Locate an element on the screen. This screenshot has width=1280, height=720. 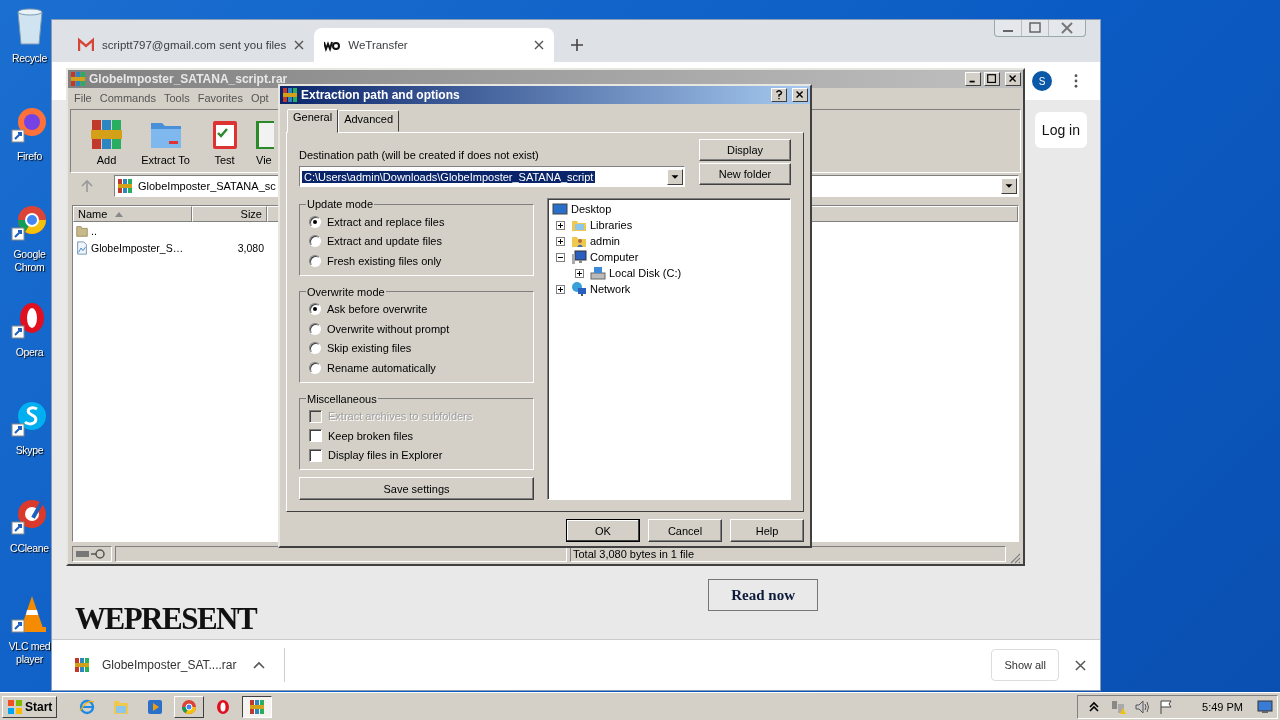
file-size: 3,080 is located at coordinates (250, 247).